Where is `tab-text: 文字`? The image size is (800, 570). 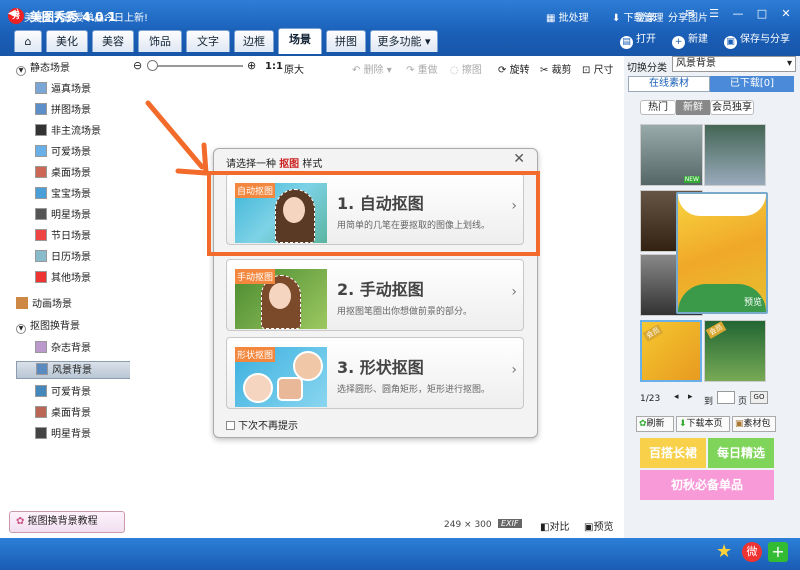 tab-text: 文字 is located at coordinates (208, 41).